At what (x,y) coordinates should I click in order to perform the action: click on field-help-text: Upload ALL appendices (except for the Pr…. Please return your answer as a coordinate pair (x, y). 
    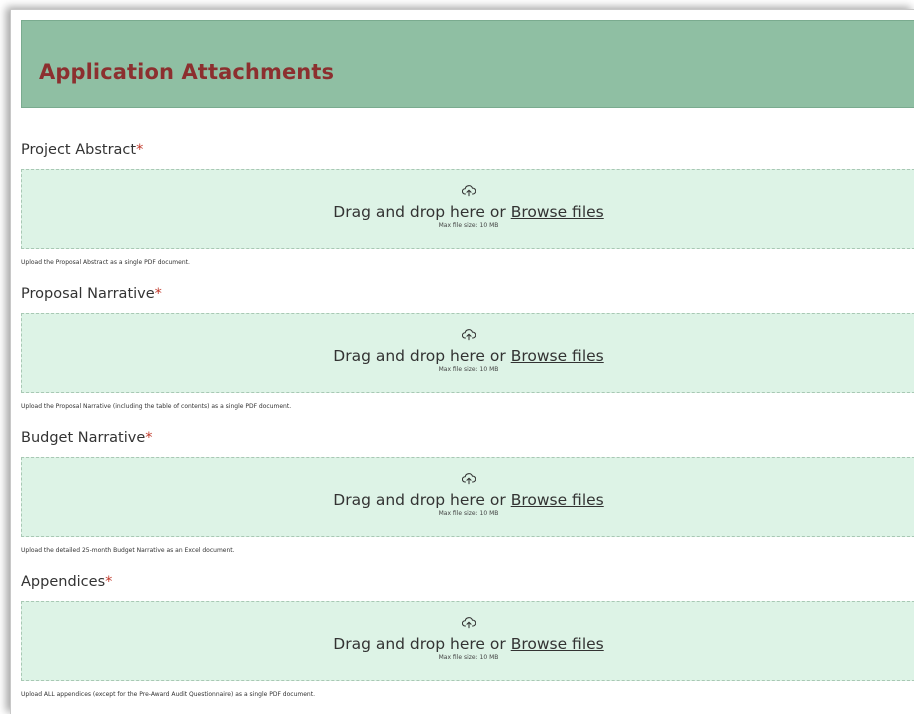
    Looking at the image, I should click on (168, 694).